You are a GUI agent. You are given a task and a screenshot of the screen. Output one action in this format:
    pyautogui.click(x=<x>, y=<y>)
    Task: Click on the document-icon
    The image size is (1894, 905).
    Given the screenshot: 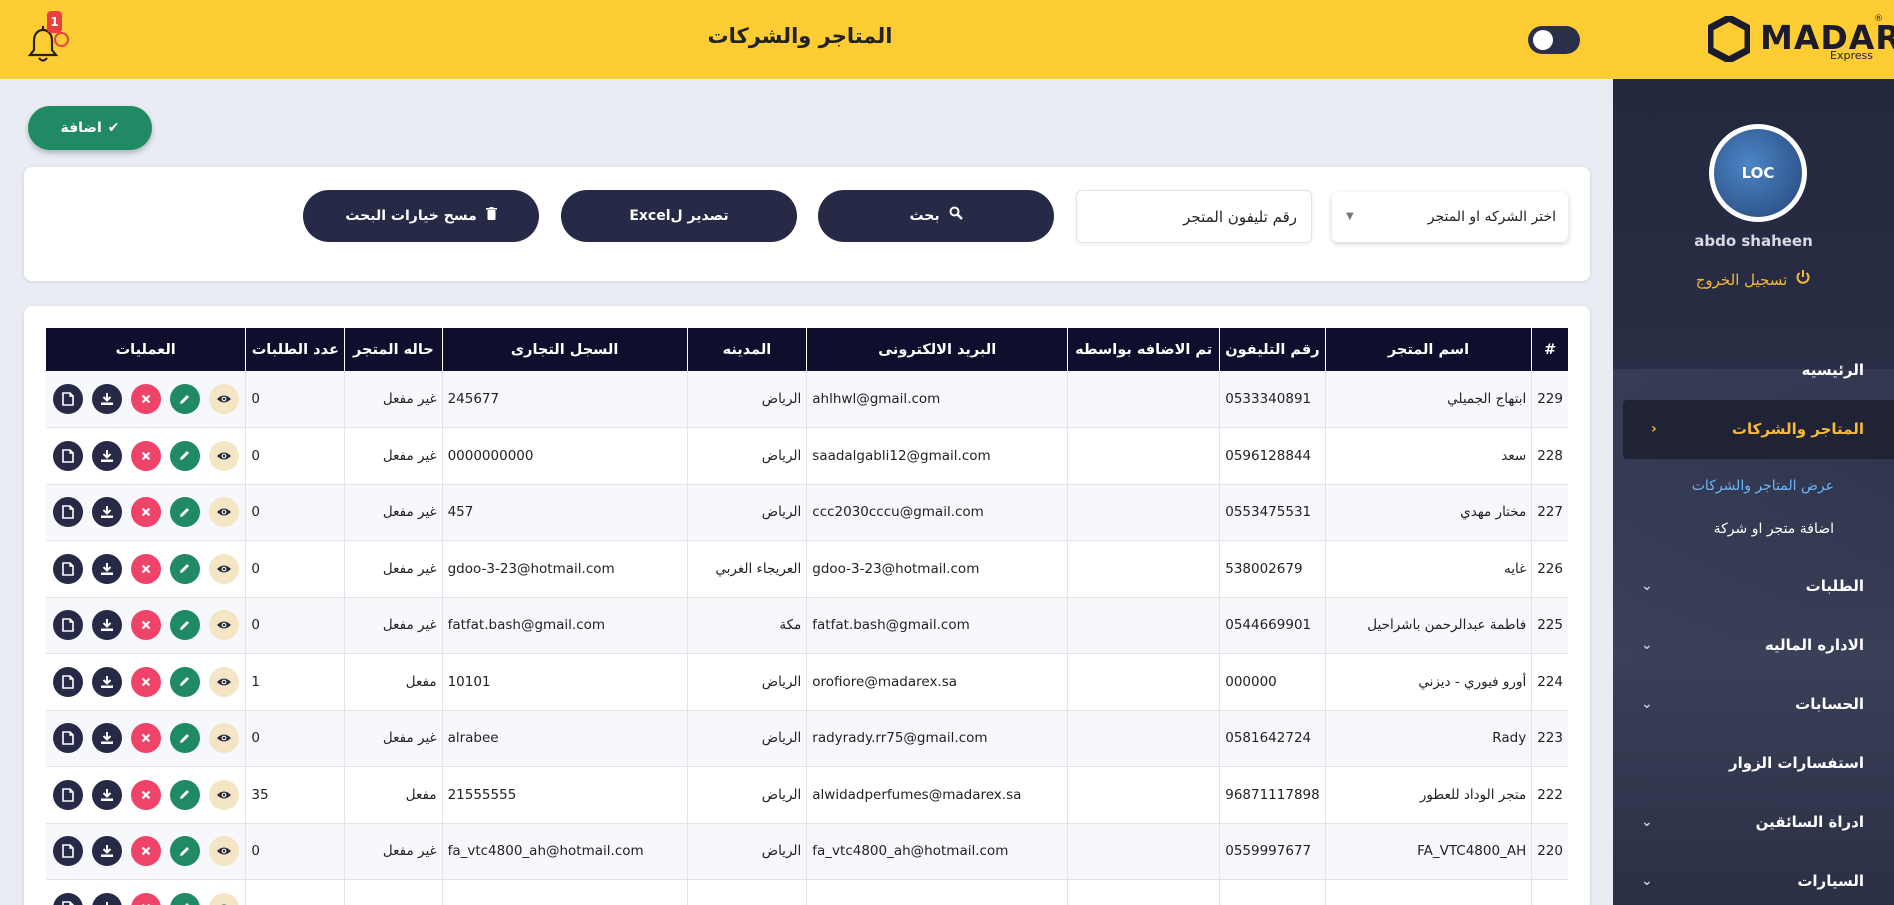 What is the action you would take?
    pyautogui.click(x=67, y=512)
    